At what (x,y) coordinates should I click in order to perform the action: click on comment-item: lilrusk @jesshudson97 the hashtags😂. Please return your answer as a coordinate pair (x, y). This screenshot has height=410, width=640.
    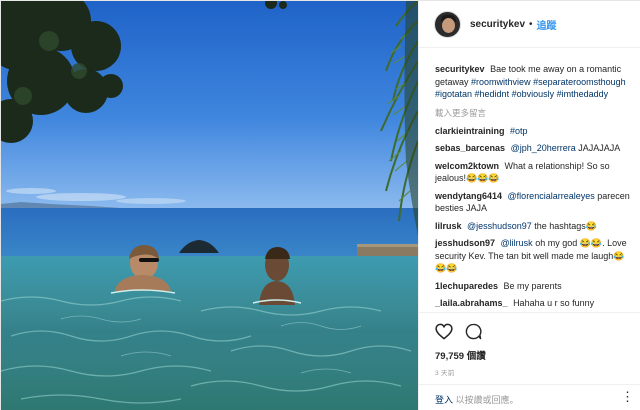
    Looking at the image, I should click on (533, 226).